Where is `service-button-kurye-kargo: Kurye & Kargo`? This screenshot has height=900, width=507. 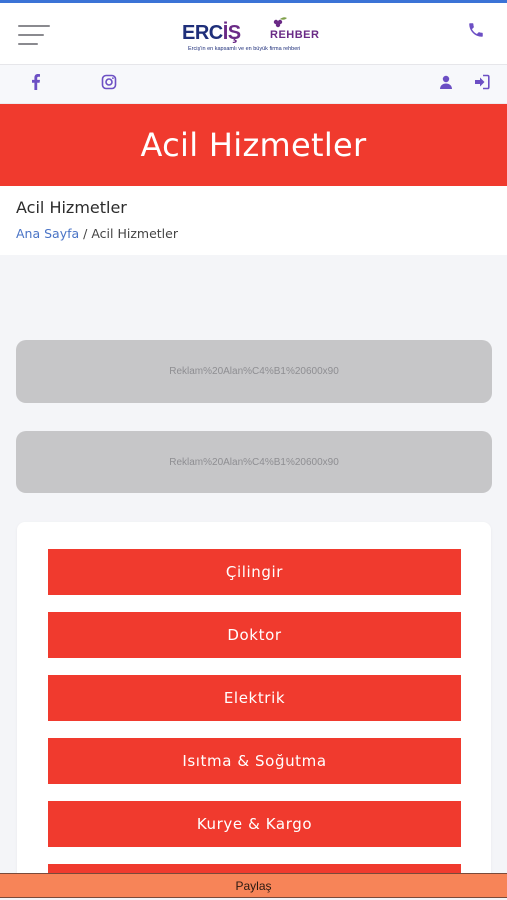
service-button-kurye-kargo: Kurye & Kargo is located at coordinates (254, 824).